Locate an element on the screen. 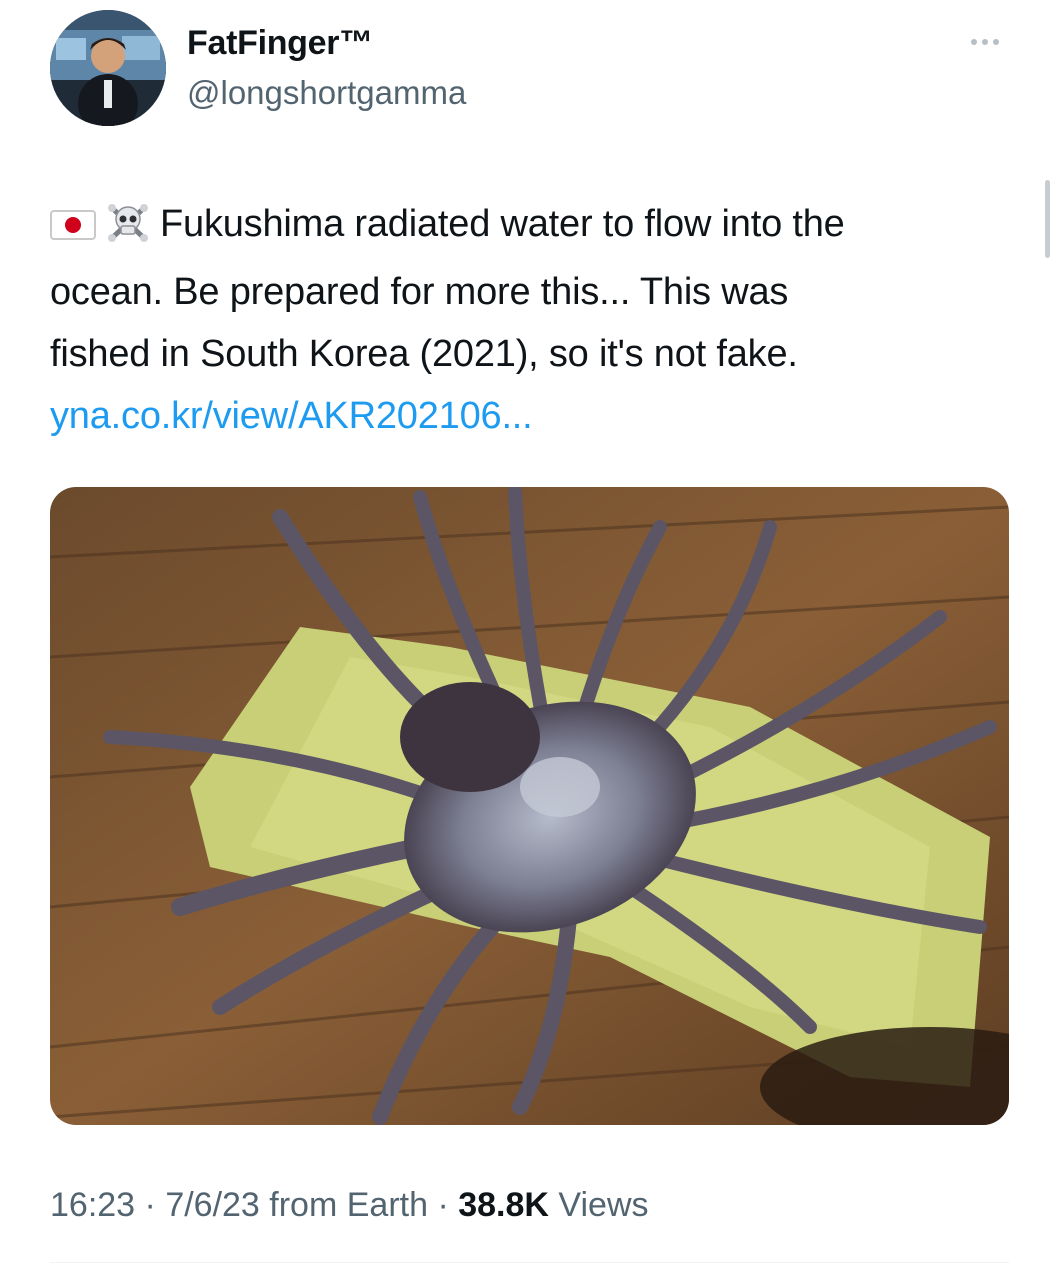 This screenshot has height=1280, width=1059. views-label: Views is located at coordinates (598, 1205).